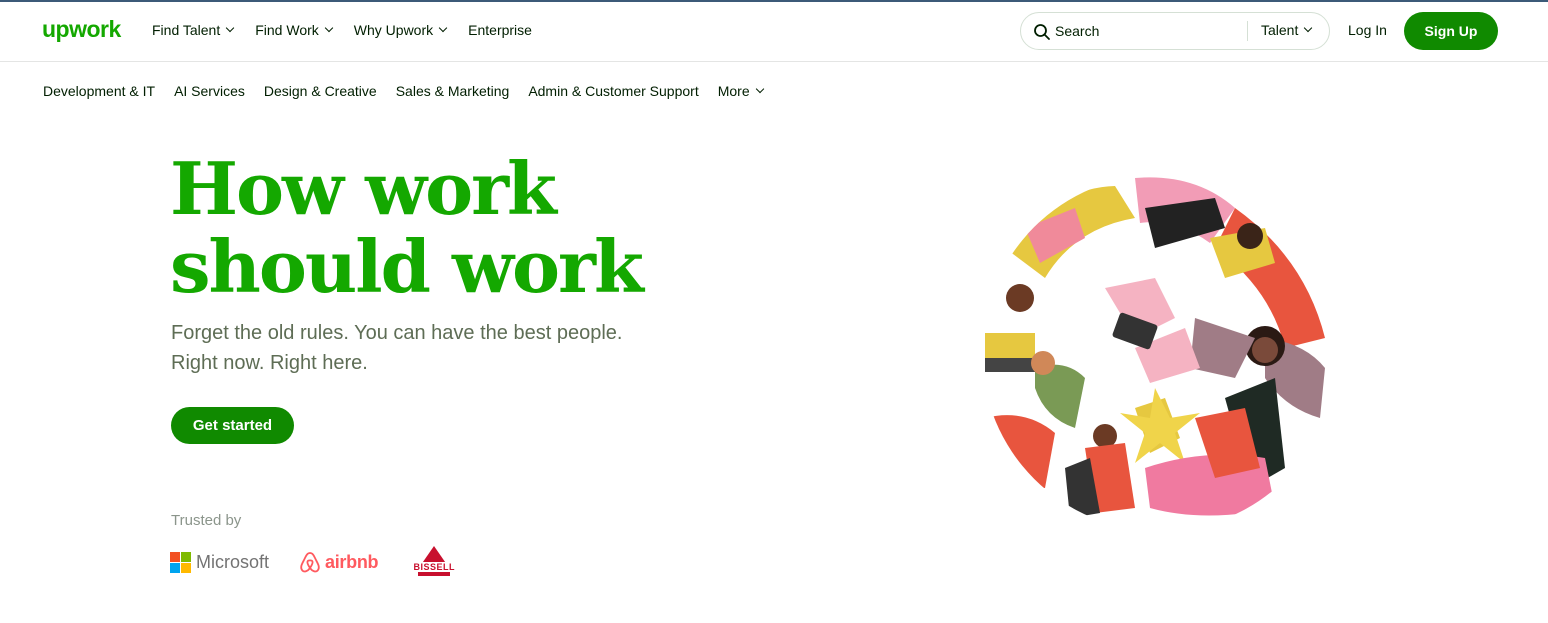 This screenshot has width=1548, height=623. I want to click on upwork-logo: upwork, so click(81, 29).